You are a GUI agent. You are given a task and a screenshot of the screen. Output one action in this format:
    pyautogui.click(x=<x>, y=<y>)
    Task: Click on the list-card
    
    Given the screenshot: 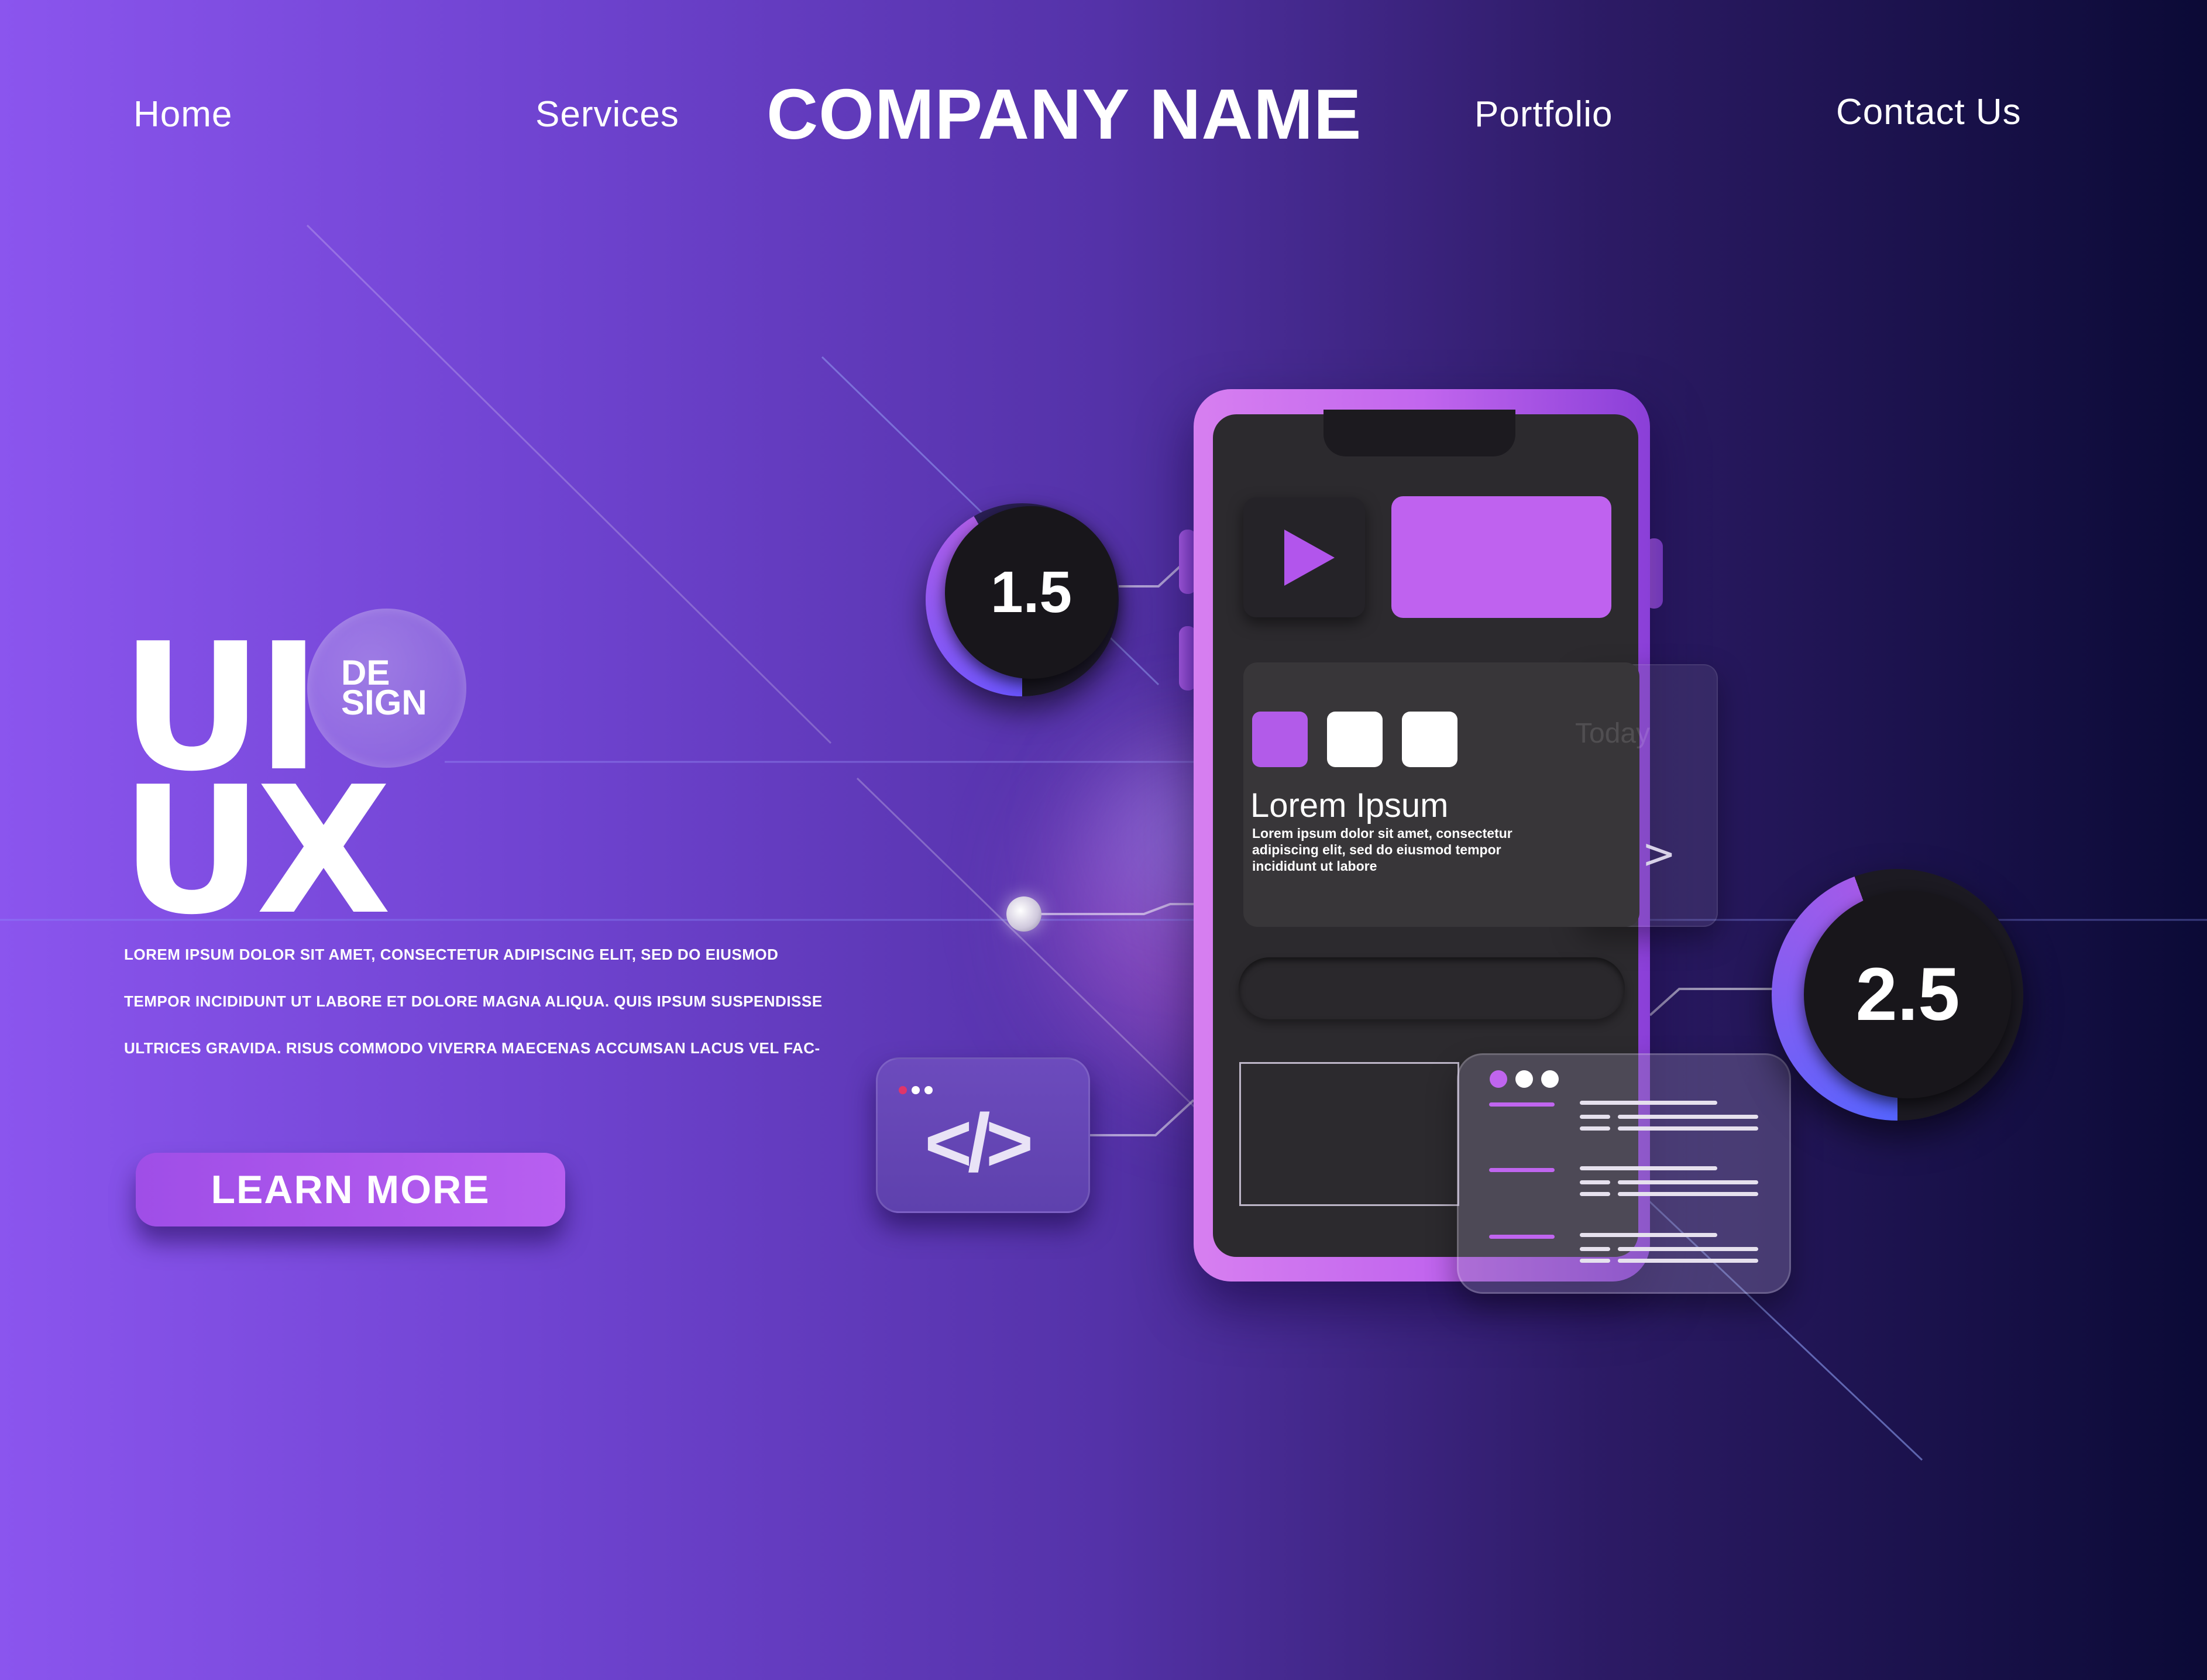 What is the action you would take?
    pyautogui.click(x=1624, y=1173)
    